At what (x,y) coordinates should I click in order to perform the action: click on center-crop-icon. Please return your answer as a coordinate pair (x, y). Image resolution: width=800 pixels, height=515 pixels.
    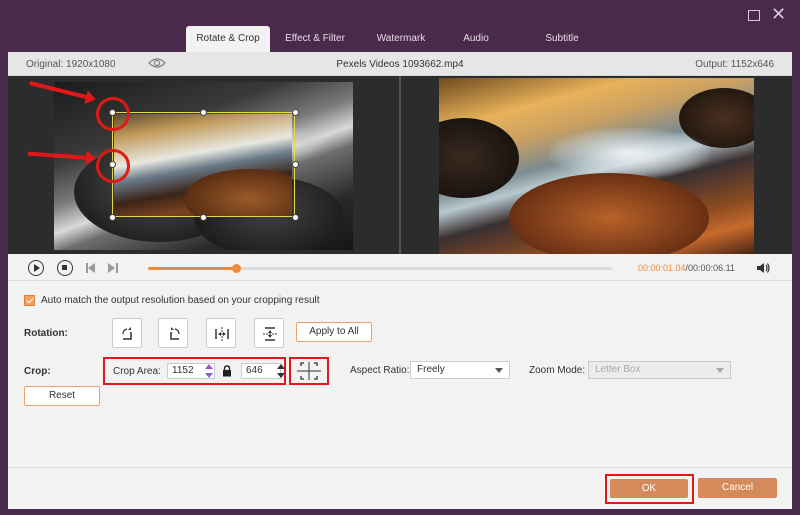
    Looking at the image, I should click on (309, 371).